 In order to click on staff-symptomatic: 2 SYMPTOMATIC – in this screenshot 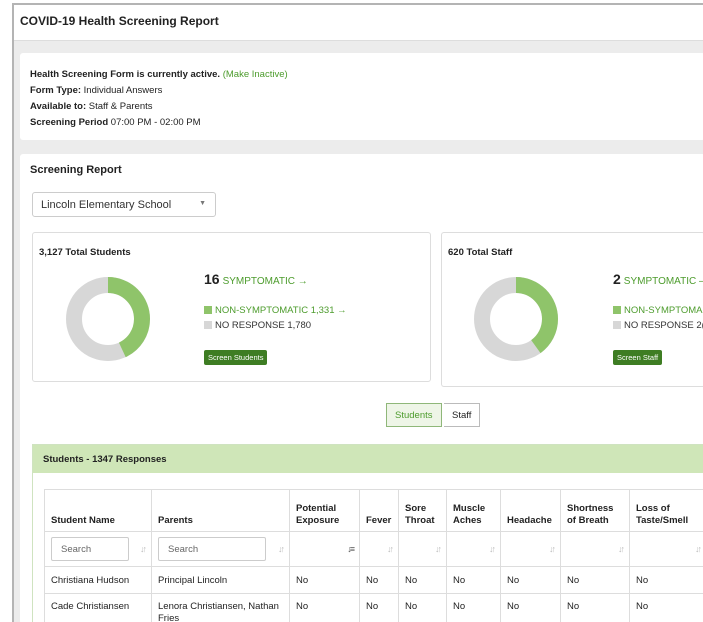, I will do `click(658, 279)`.